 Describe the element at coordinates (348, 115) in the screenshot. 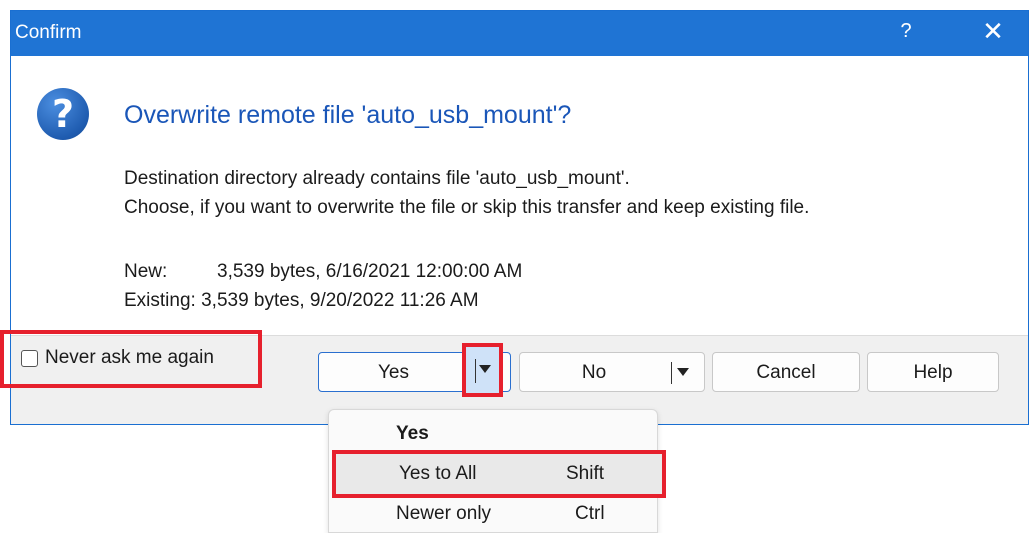

I see `dialog-heading: Overwrite remote file 'auto_usb_mount'?` at that location.